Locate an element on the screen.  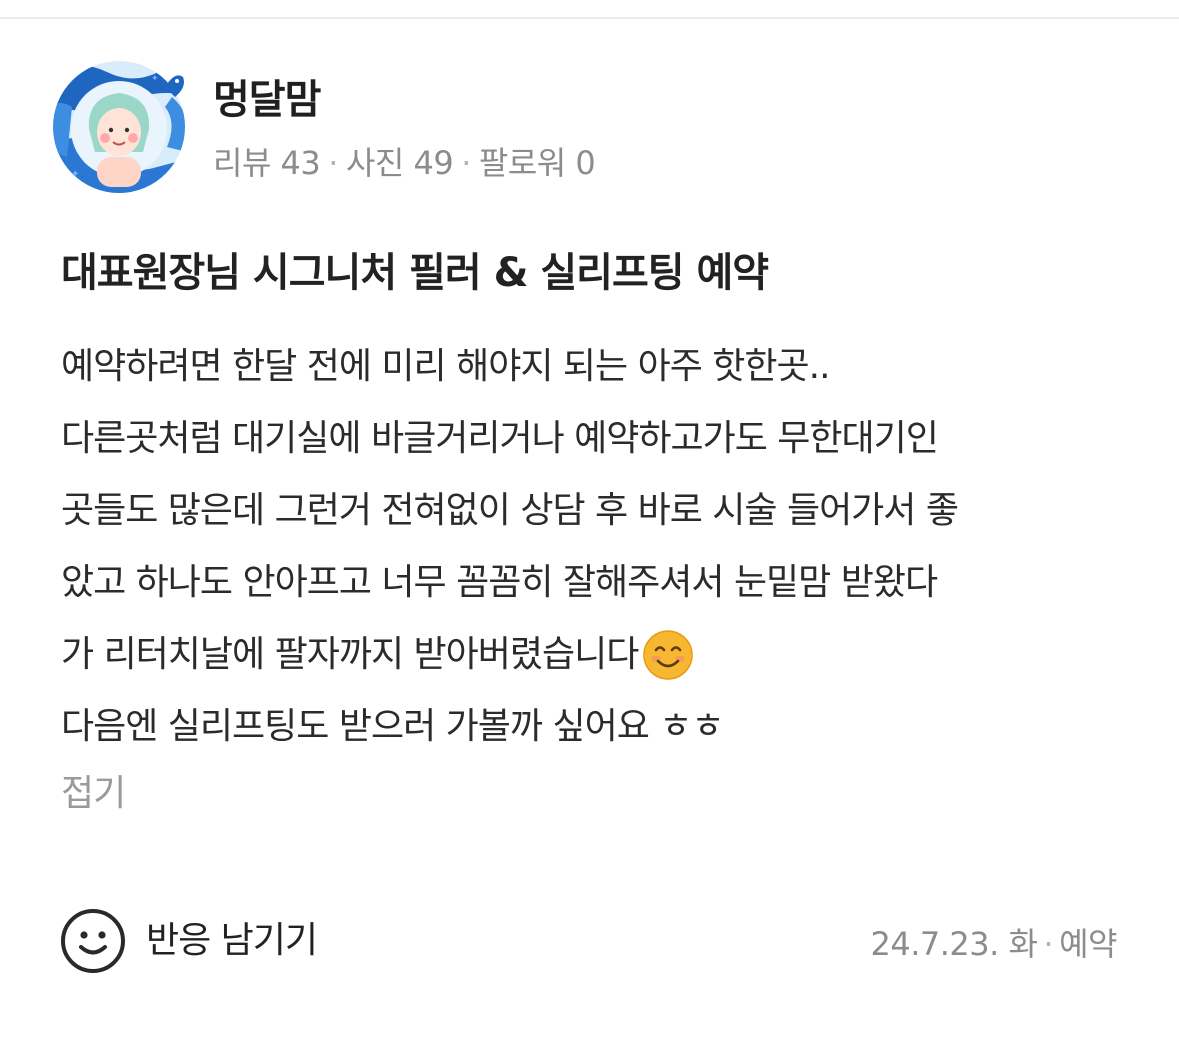
leave-reaction-button: 반응 남기기 is located at coordinates (189, 941).